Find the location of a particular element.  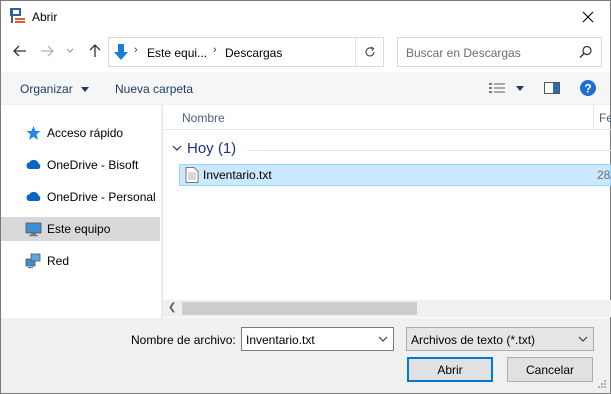

help-button: ? is located at coordinates (588, 89).